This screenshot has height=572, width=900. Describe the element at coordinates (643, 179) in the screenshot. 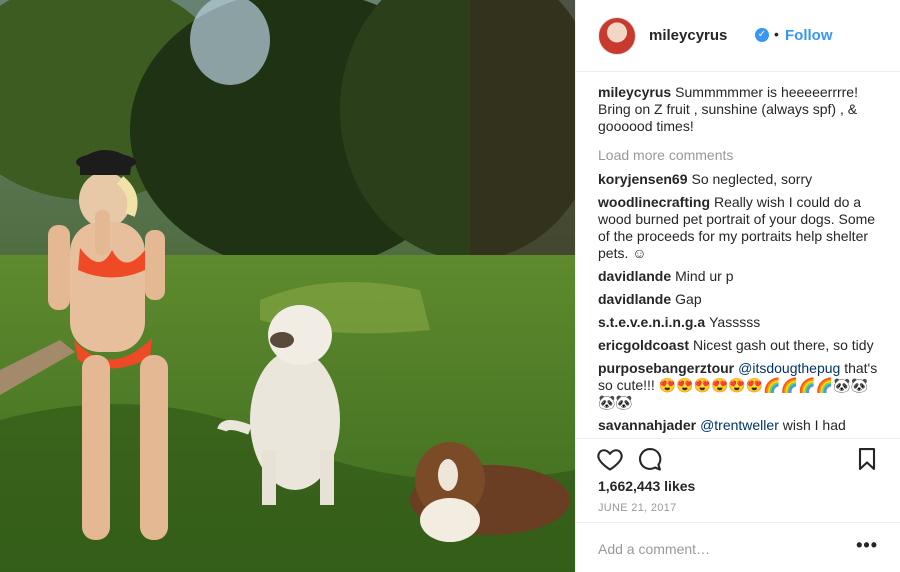

I see `comment-username: koryjensen69` at that location.